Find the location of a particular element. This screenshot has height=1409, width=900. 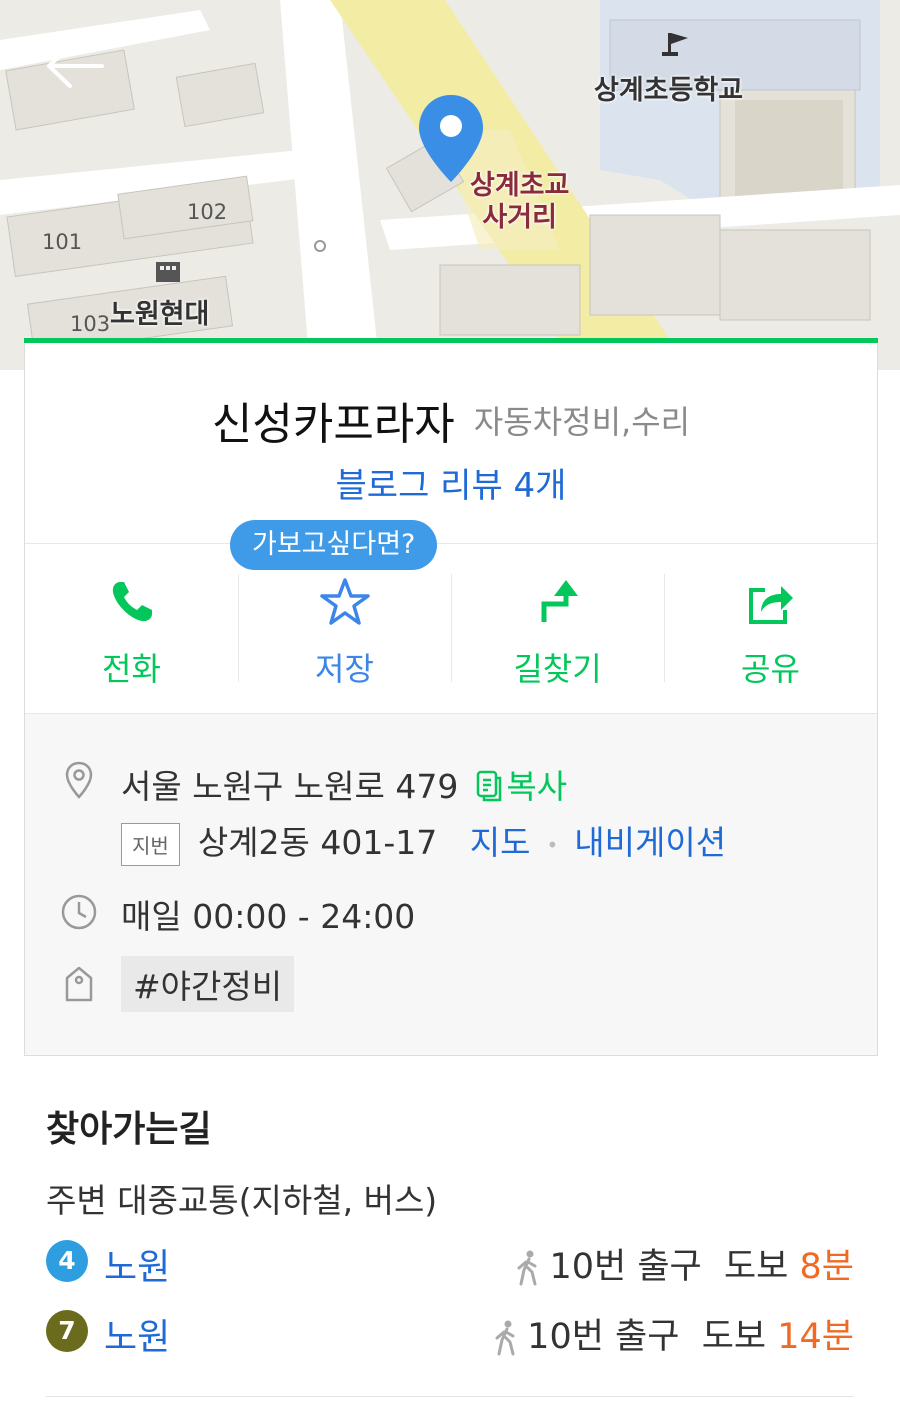

save-label: 저장 is located at coordinates (344, 669).